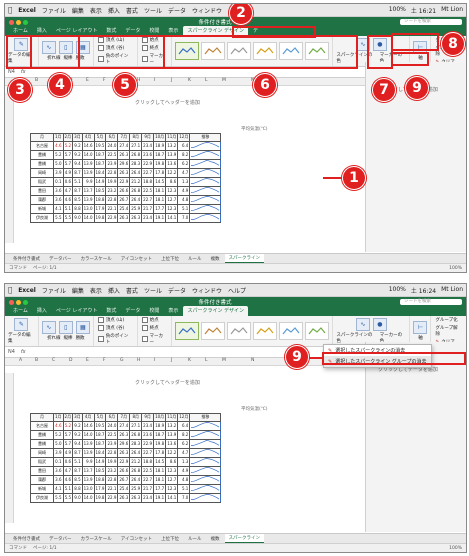  I want to click on col-header: K, so click(189, 360).